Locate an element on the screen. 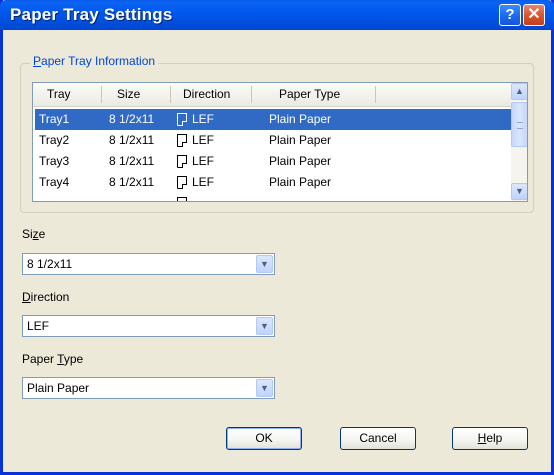  table-row: Tray1 8 1/2x11 LEF Plain Paper is located at coordinates (273, 119).